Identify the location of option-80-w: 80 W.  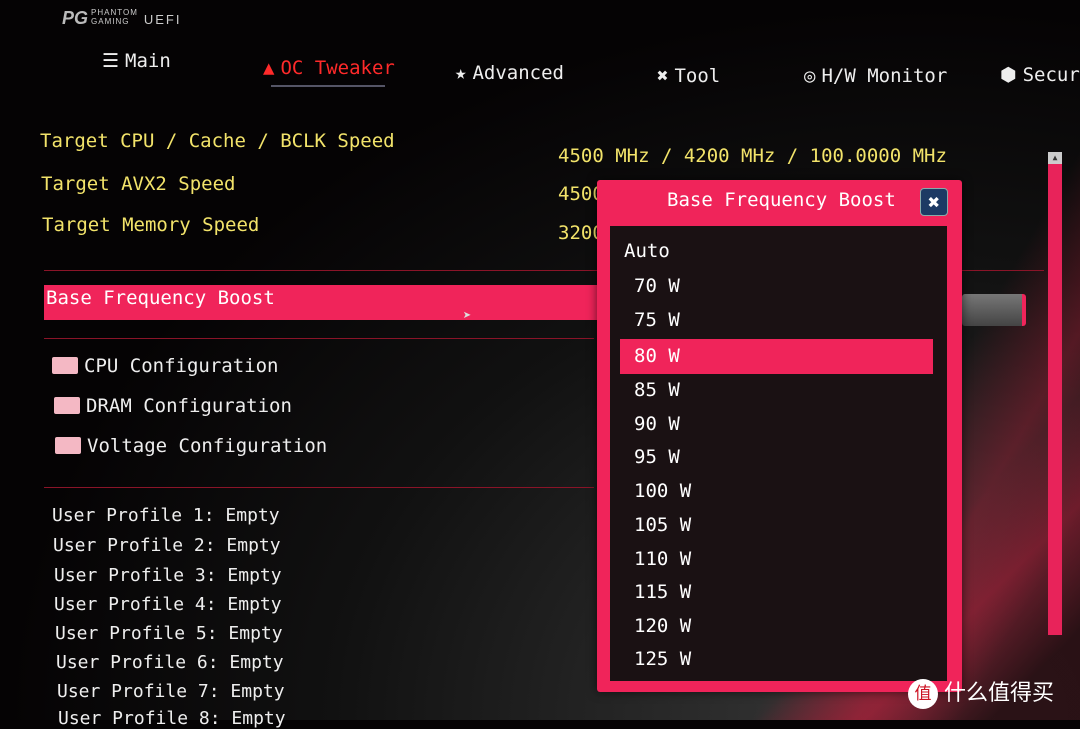
(776, 356).